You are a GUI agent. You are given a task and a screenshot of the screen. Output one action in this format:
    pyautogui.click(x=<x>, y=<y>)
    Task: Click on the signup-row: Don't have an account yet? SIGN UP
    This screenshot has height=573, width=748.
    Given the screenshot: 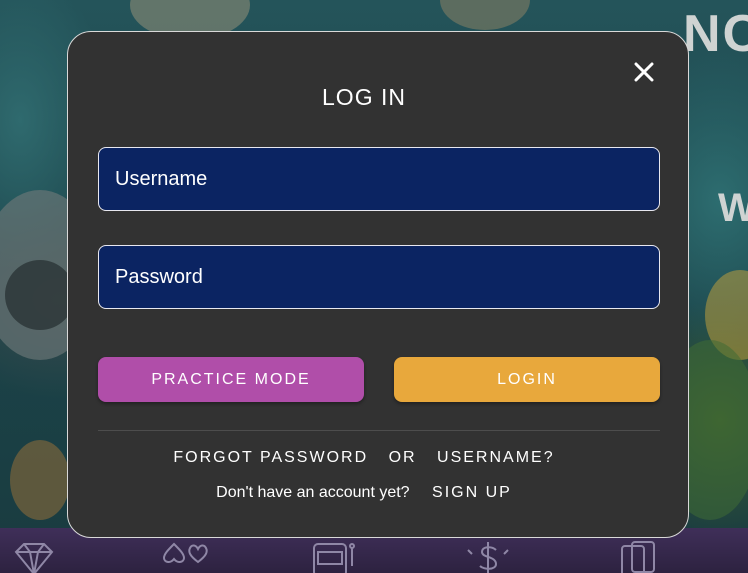 What is the action you would take?
    pyautogui.click(x=364, y=493)
    